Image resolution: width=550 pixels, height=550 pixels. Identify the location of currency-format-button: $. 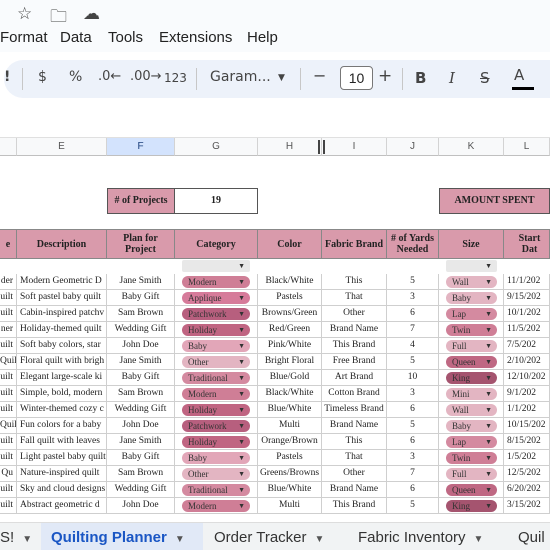
(42, 77).